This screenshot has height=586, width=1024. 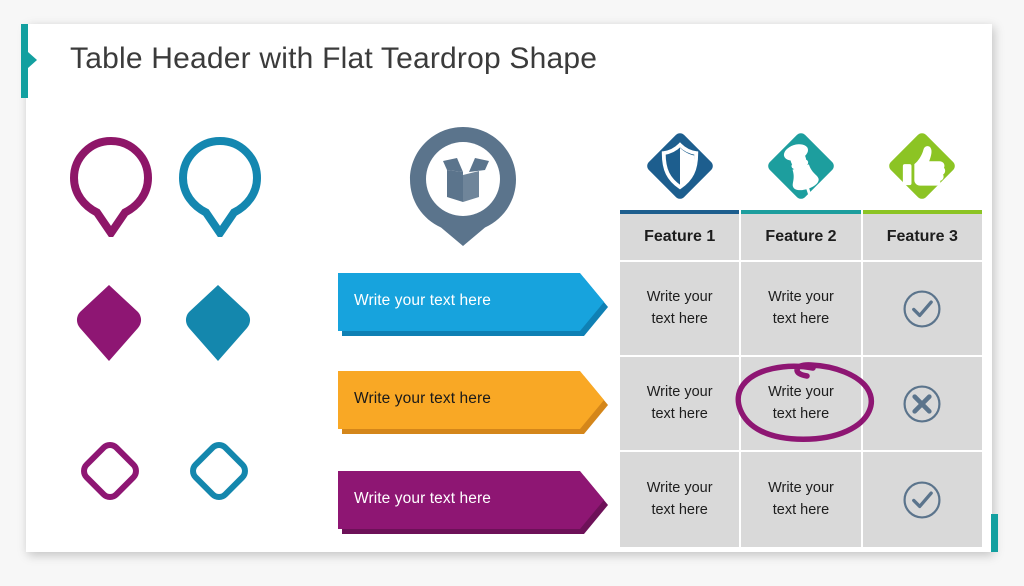 I want to click on shape-teardrop-diamond-filled-purple, so click(x=109, y=323).